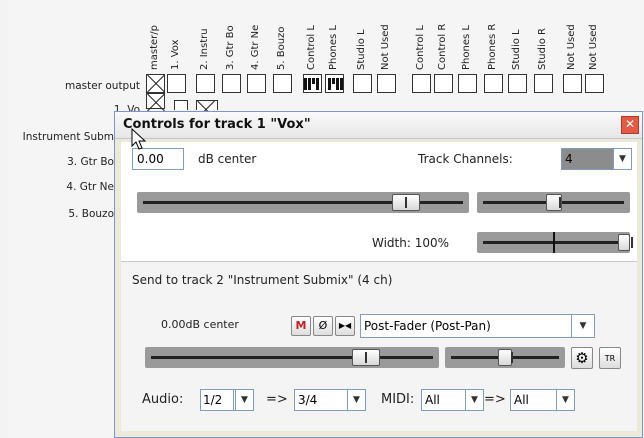  Describe the element at coordinates (91, 214) in the screenshot. I see `row-label-track-5: 5. Bouzo` at that location.